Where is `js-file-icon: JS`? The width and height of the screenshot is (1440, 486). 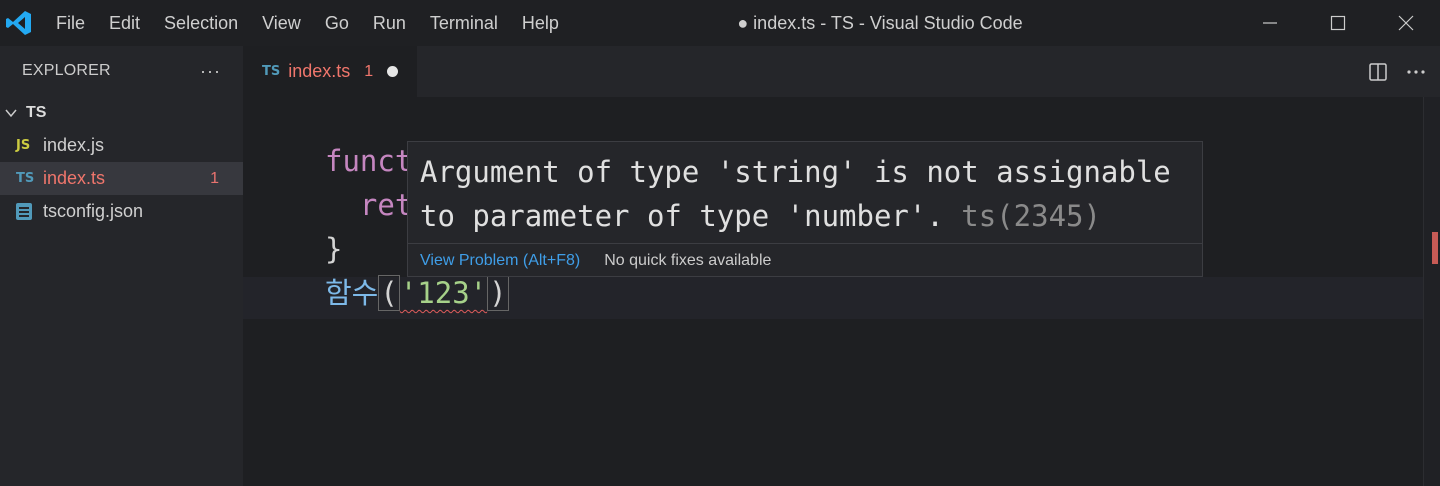 js-file-icon: JS is located at coordinates (23, 145).